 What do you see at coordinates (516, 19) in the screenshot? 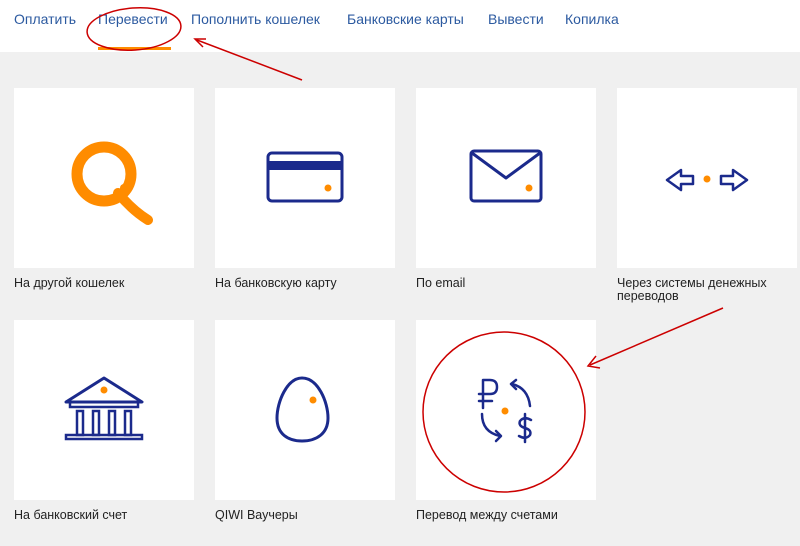
I see `nav-item-withdraw: Вывести` at bounding box center [516, 19].